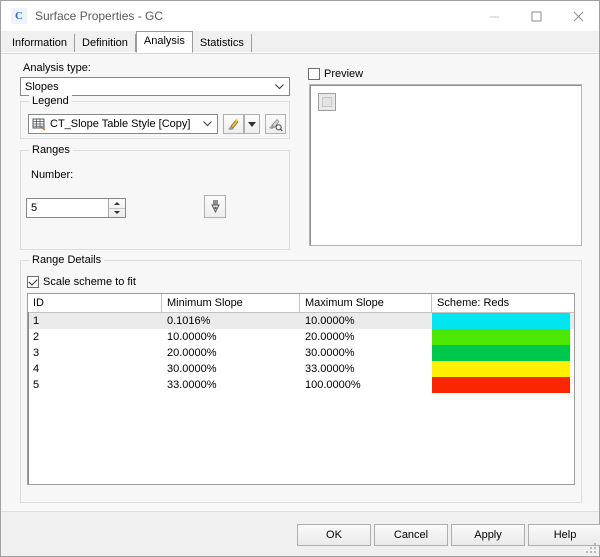  I want to click on cell-minimum-slope: 30.0000%, so click(192, 369).